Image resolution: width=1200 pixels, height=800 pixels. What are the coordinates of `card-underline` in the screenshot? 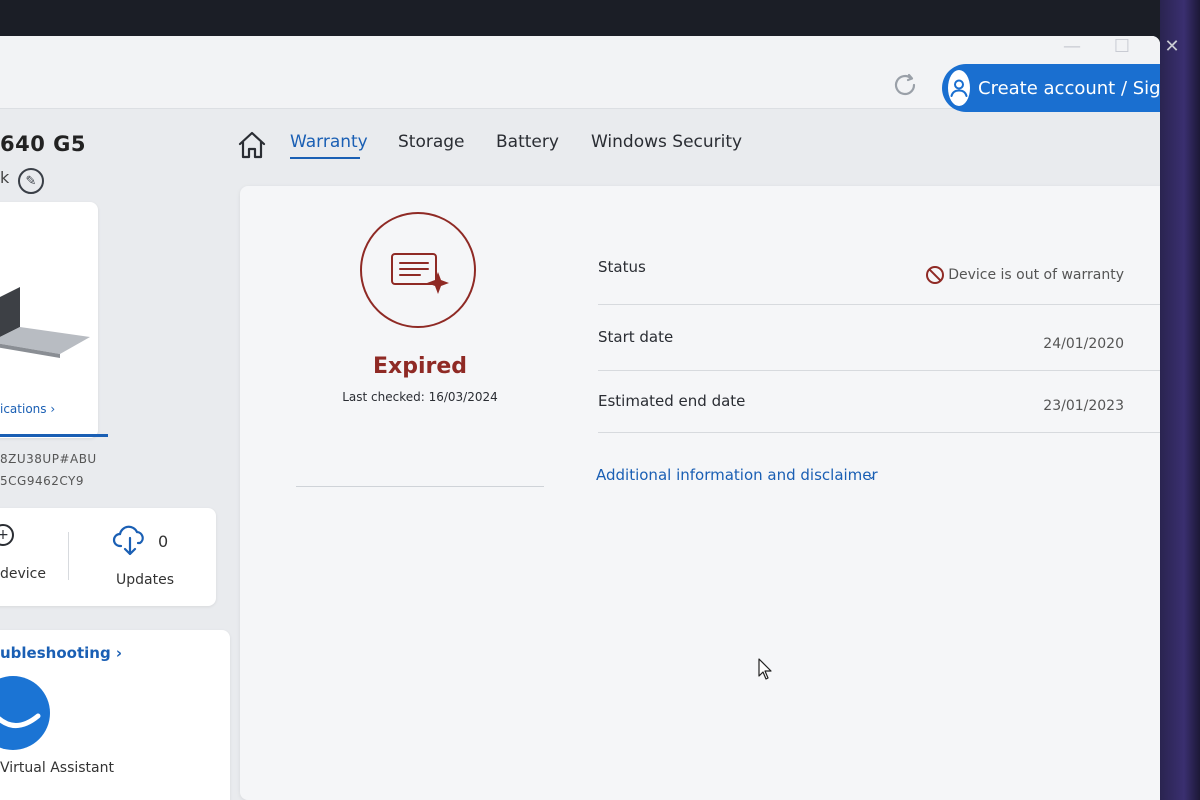 It's located at (54, 435).